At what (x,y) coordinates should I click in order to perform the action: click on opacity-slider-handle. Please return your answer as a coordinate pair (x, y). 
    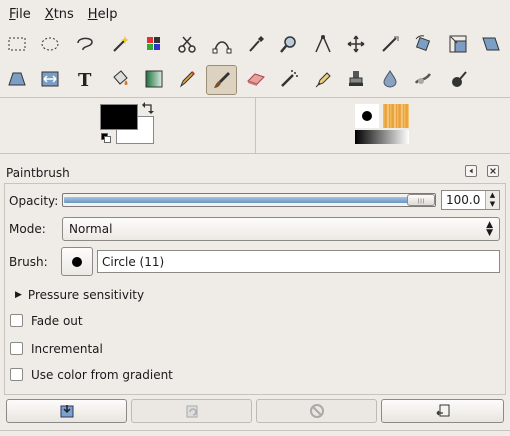
    Looking at the image, I should click on (421, 200).